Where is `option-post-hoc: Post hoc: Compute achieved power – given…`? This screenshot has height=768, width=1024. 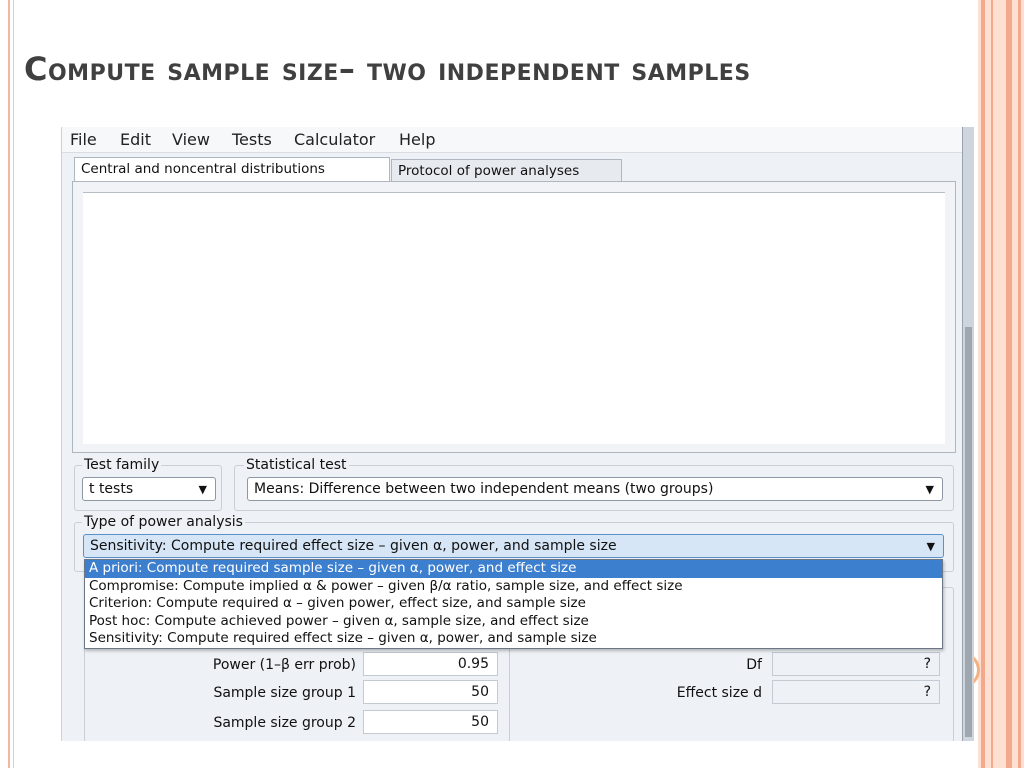 option-post-hoc: Post hoc: Compute achieved power – given… is located at coordinates (513, 622).